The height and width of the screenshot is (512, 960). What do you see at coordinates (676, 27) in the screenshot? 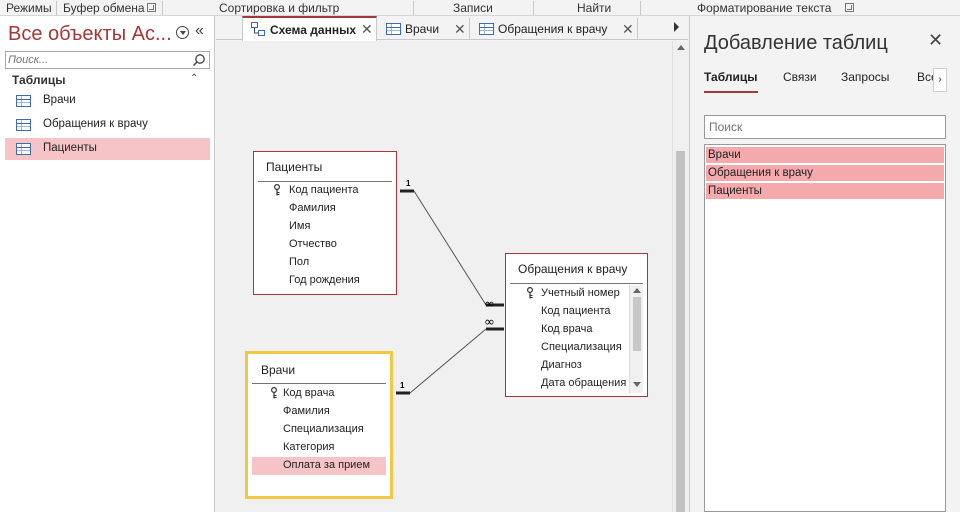
I see `tabs-scroll-right-icon` at bounding box center [676, 27].